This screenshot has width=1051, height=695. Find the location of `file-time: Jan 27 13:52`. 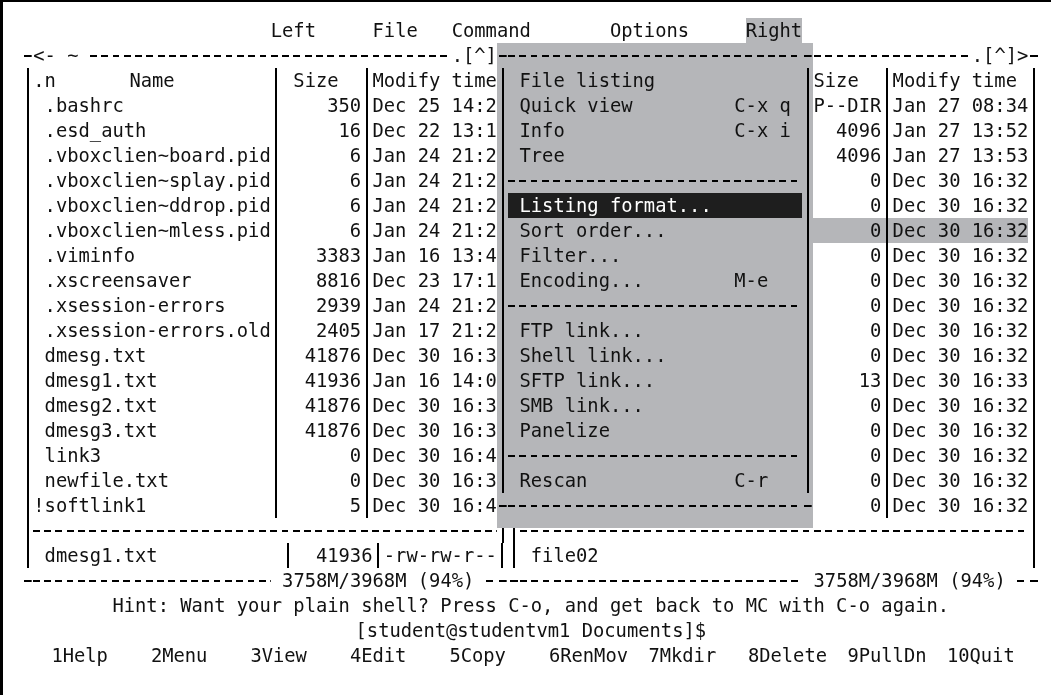

file-time: Jan 27 13:52 is located at coordinates (960, 131).